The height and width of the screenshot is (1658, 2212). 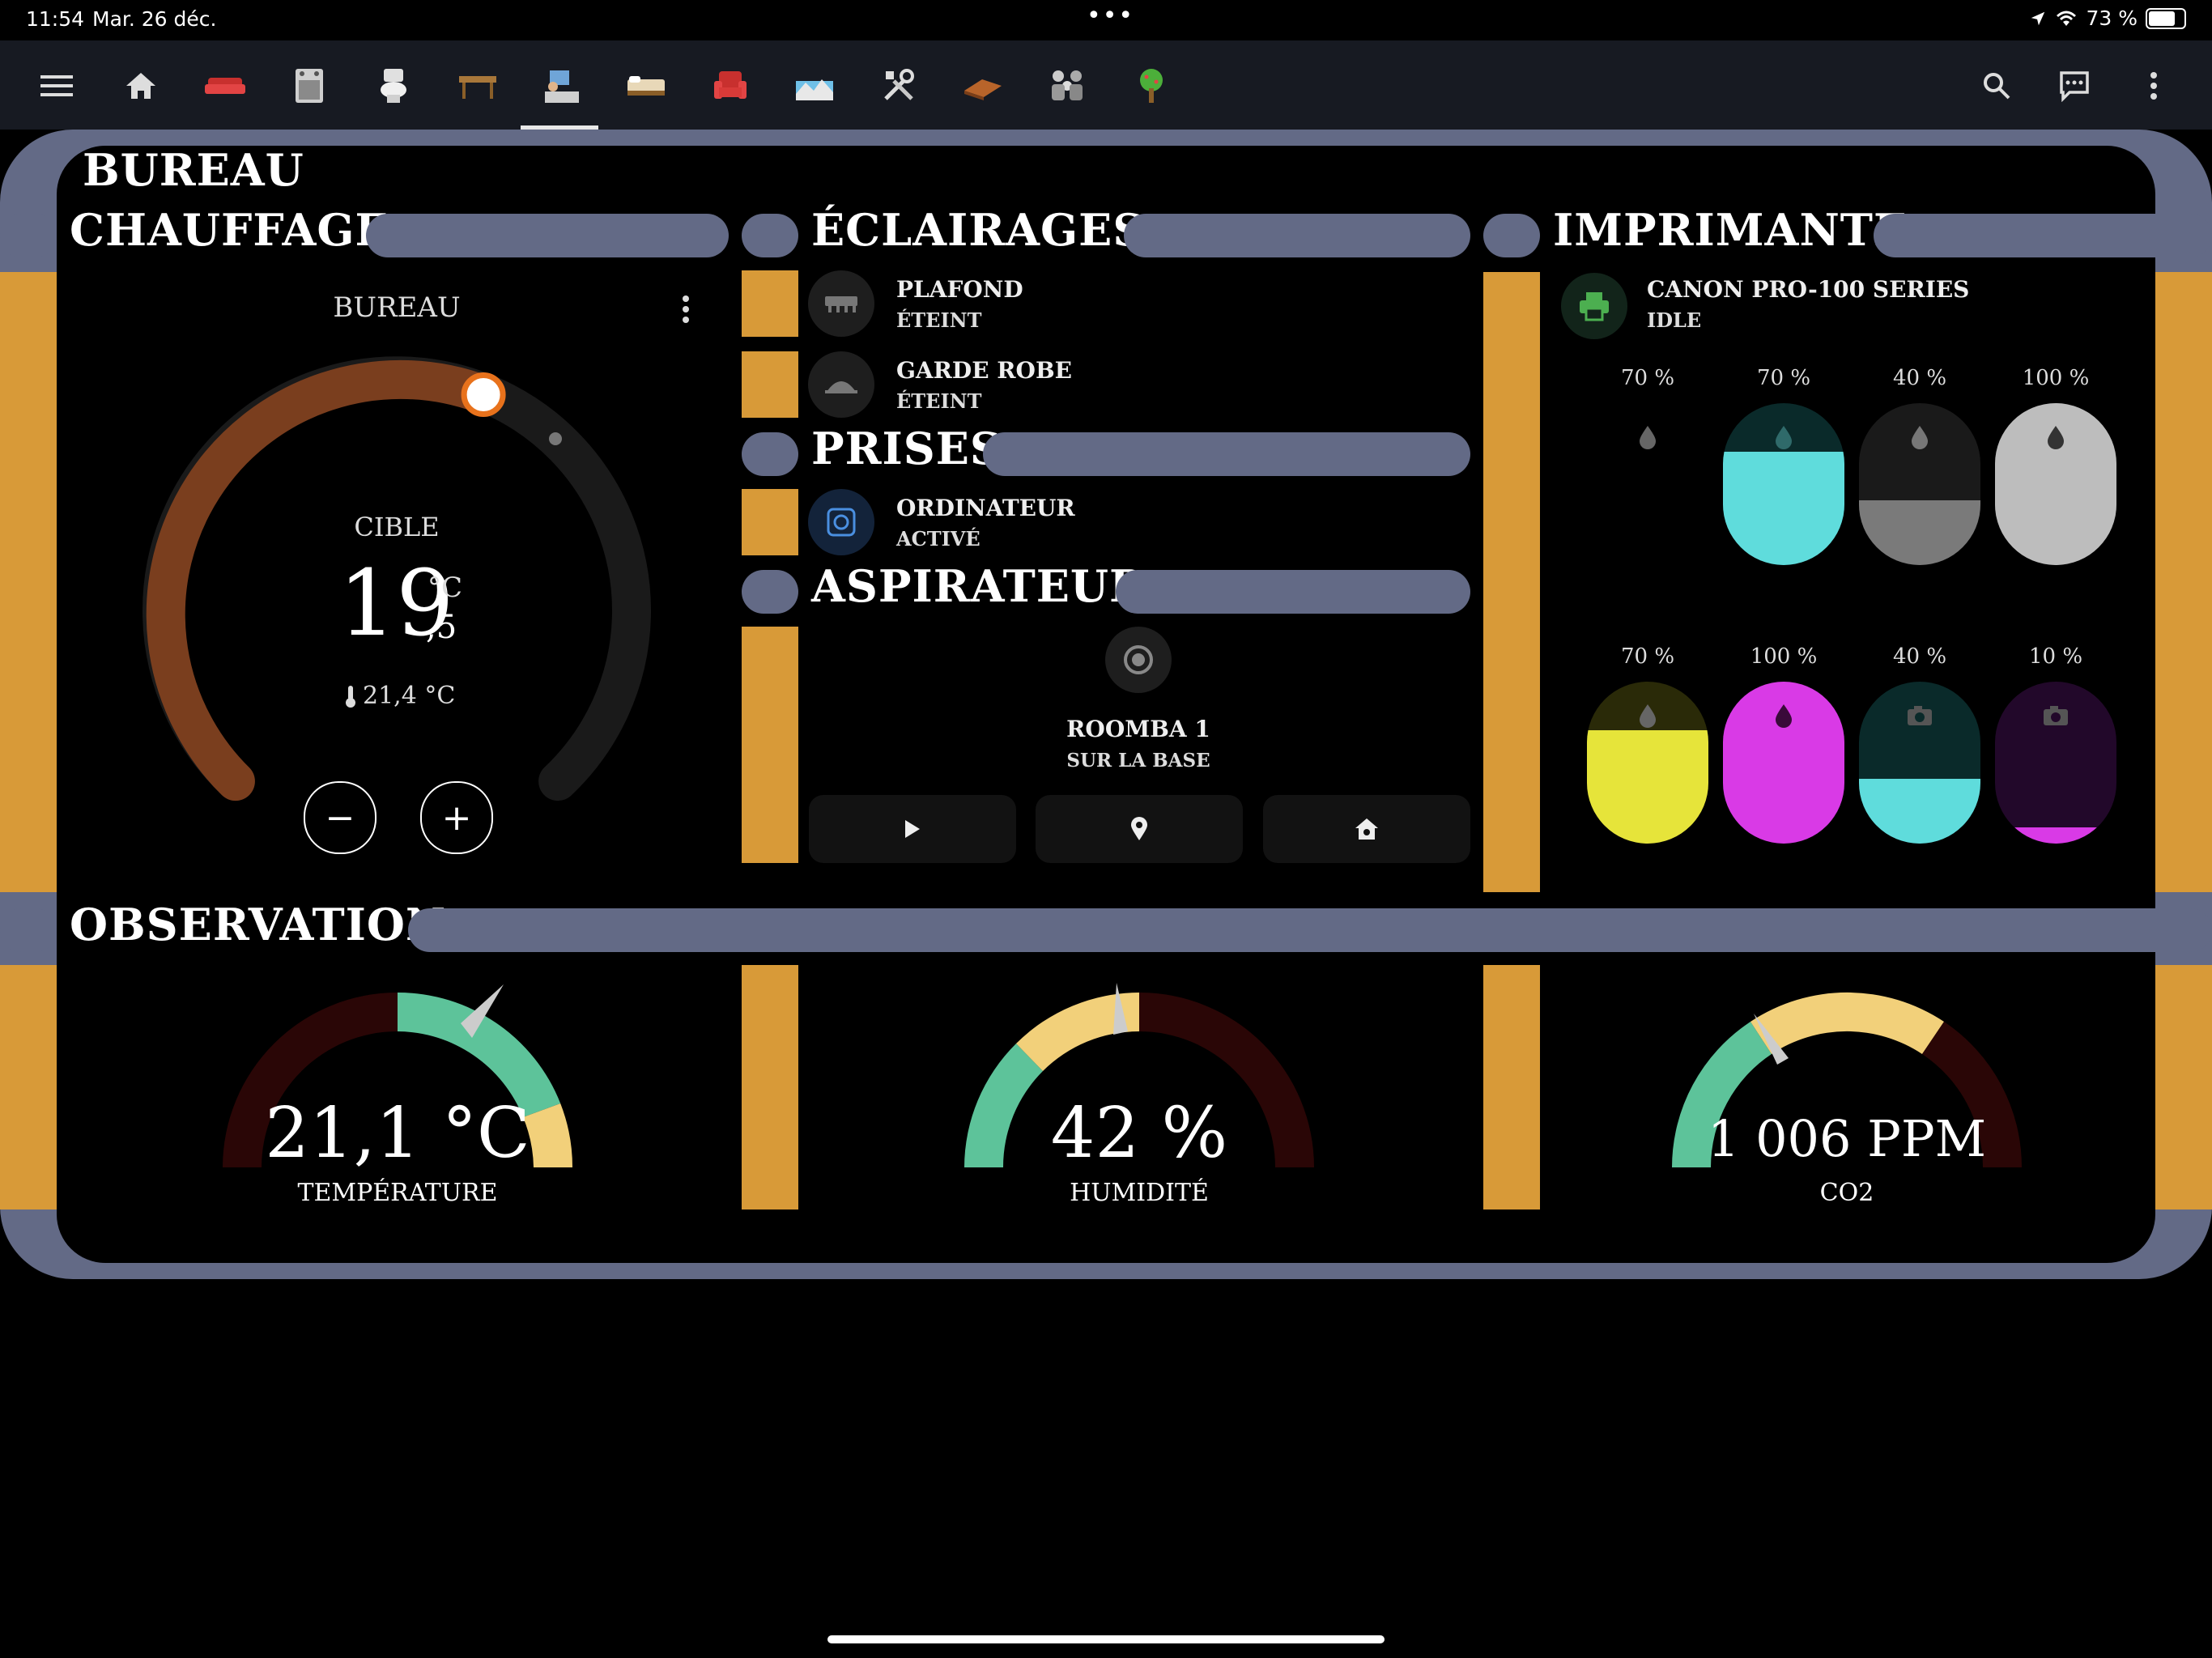 I want to click on map-marker-icon, so click(x=1139, y=828).